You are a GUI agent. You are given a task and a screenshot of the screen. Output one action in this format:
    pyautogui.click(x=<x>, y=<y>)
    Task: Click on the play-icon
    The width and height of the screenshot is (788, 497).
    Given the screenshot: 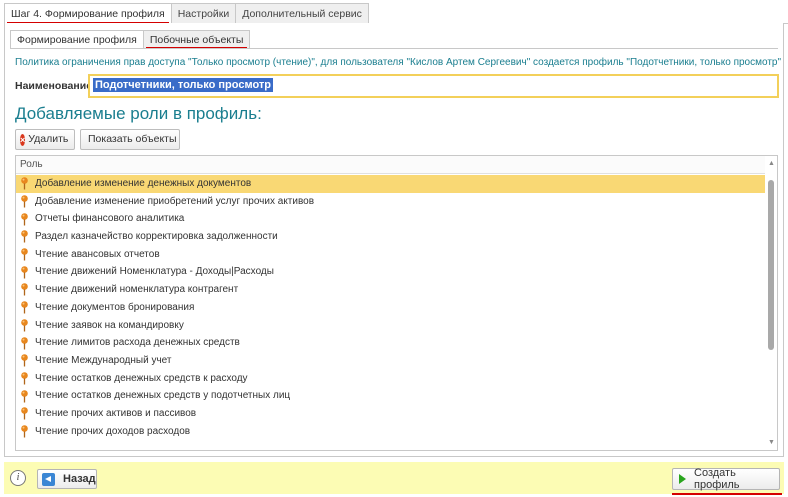 What is the action you would take?
    pyautogui.click(x=682, y=479)
    